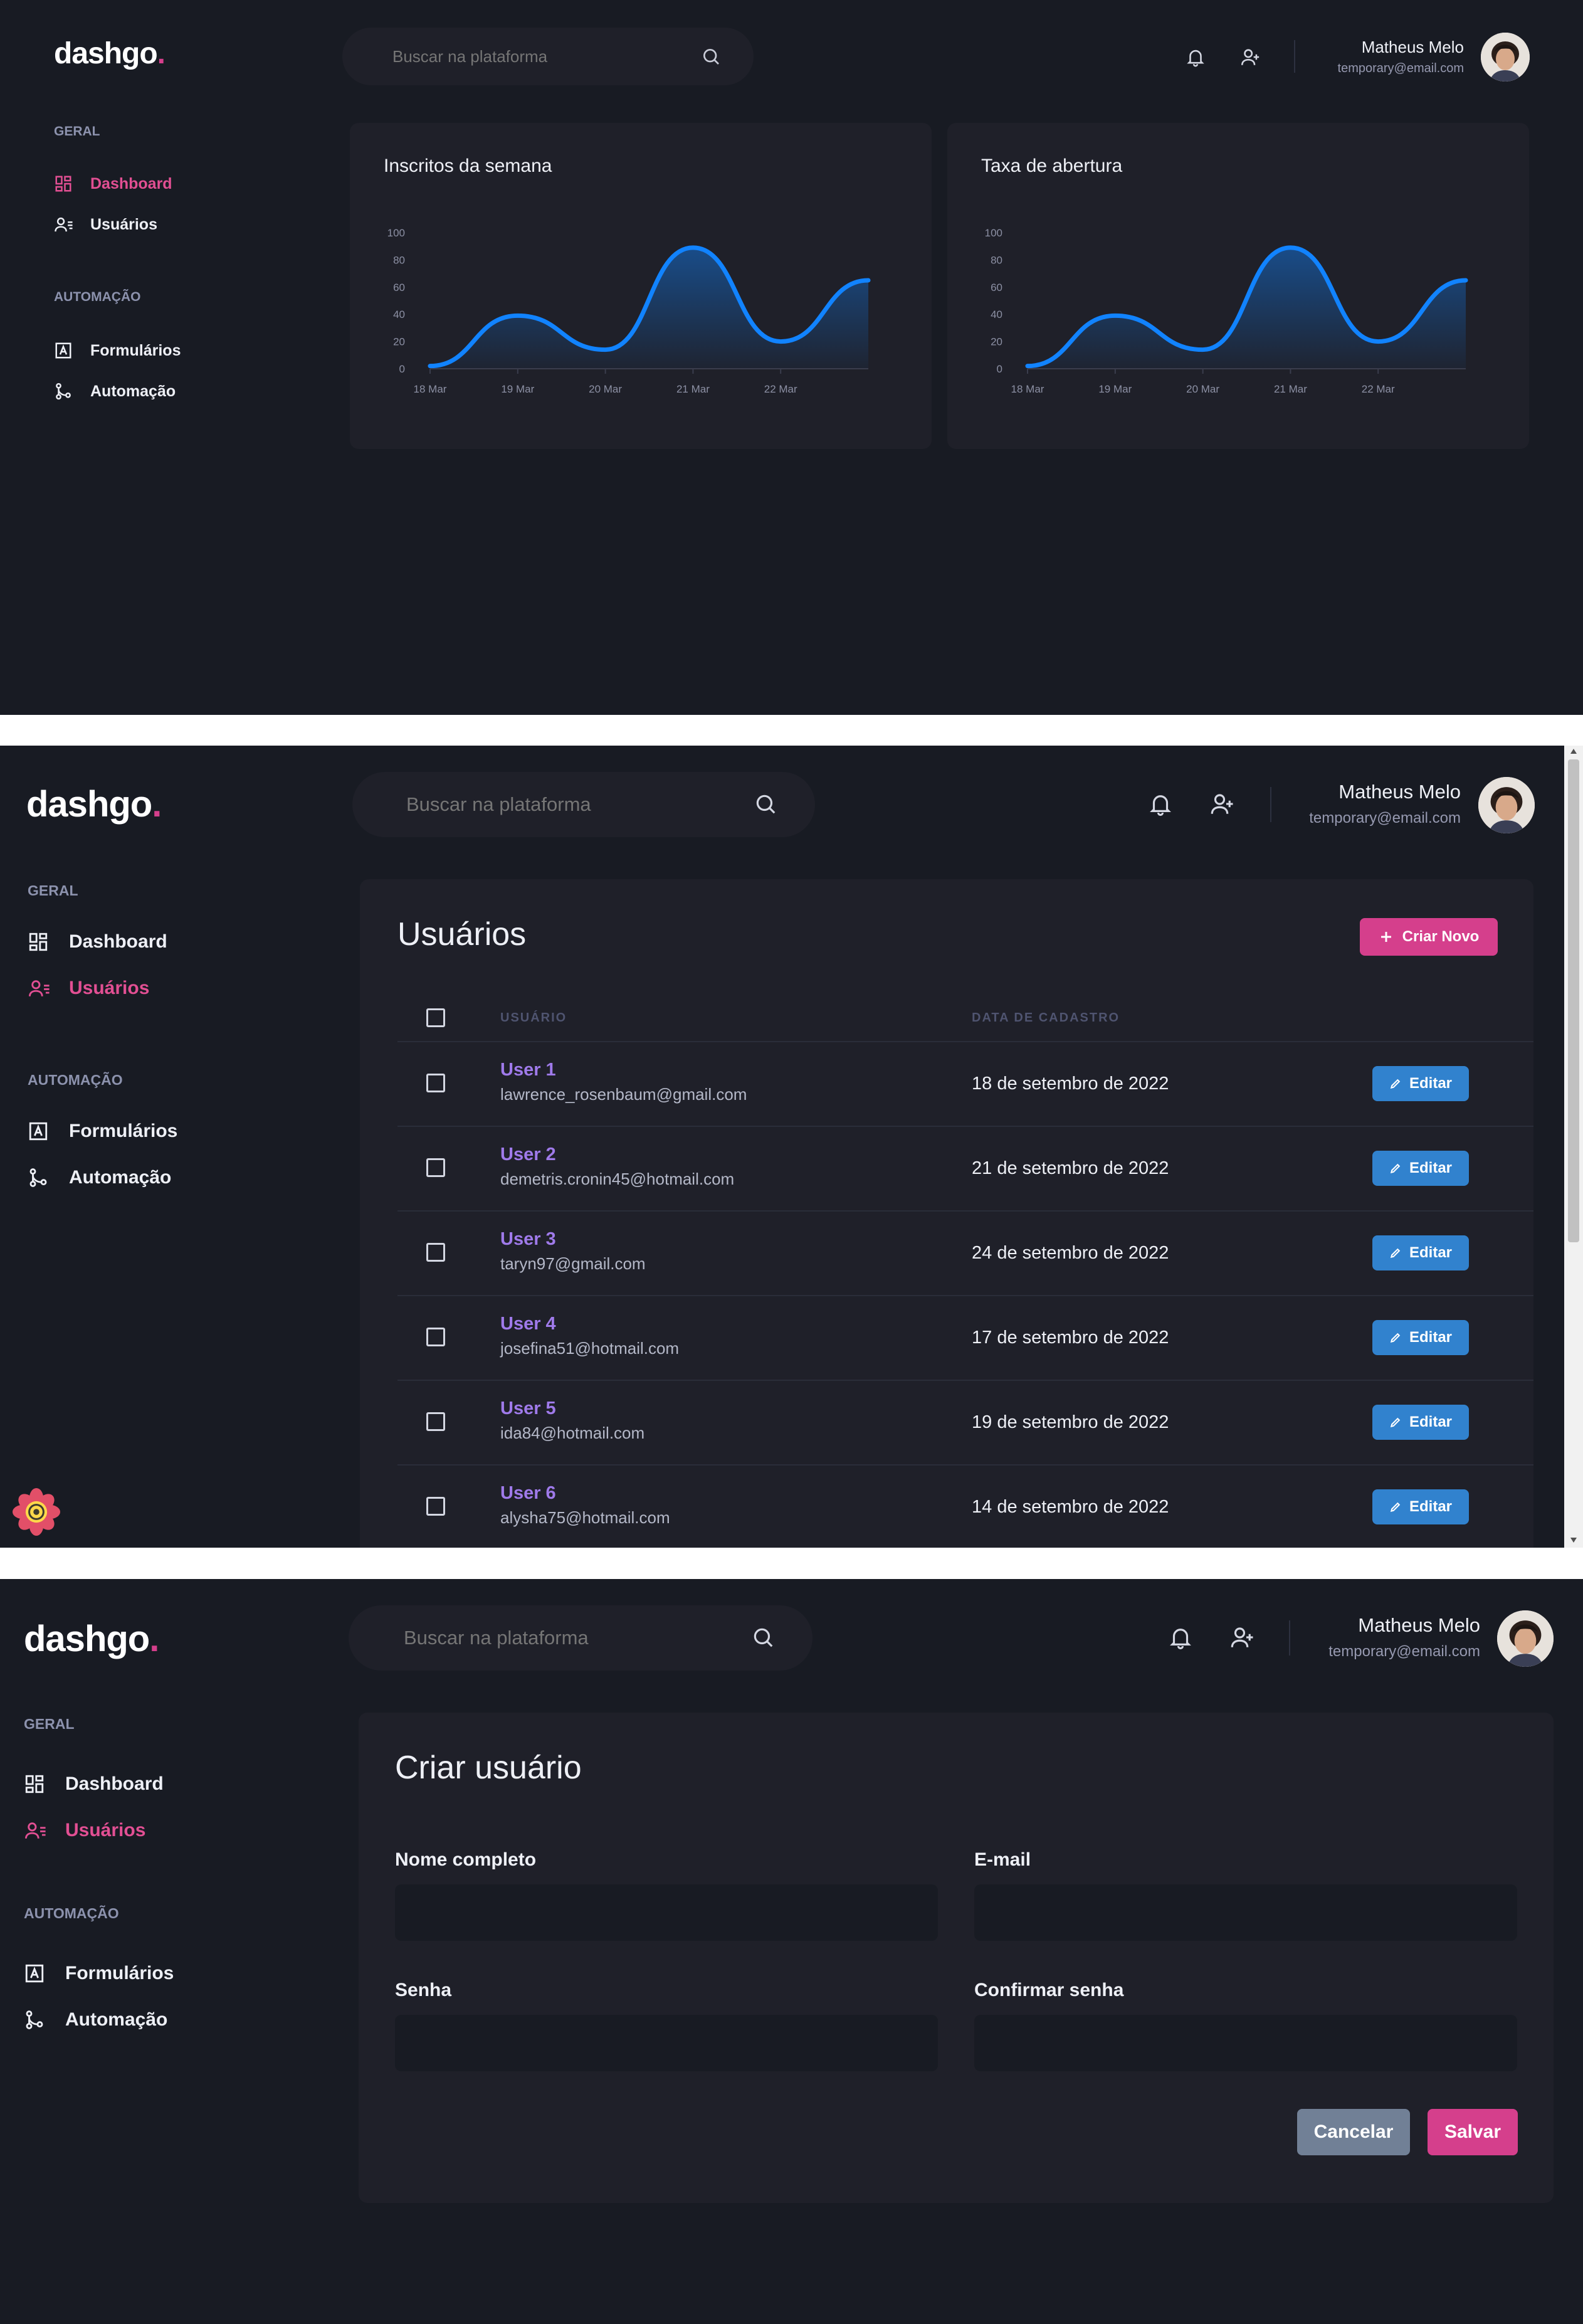 The image size is (1583, 2324). Describe the element at coordinates (528, 1070) in the screenshot. I see `user-name-link: User 1` at that location.